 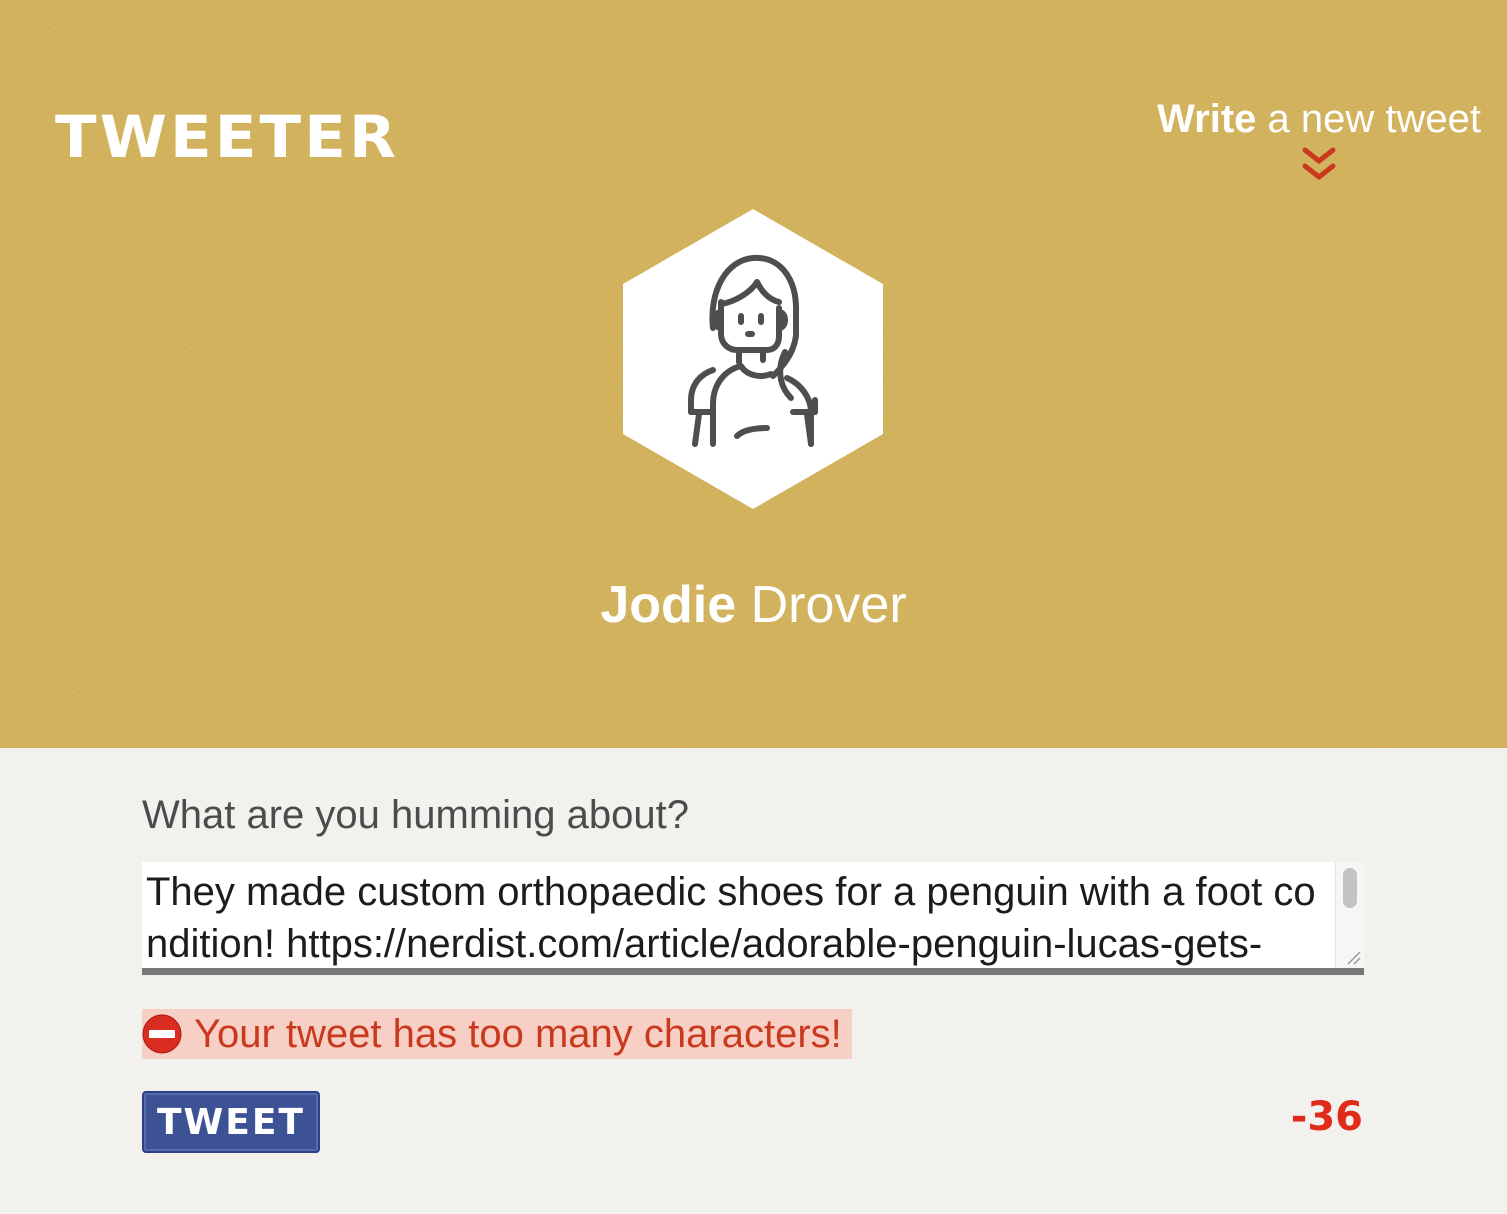 I want to click on character-counter: -36, so click(x=1326, y=1117).